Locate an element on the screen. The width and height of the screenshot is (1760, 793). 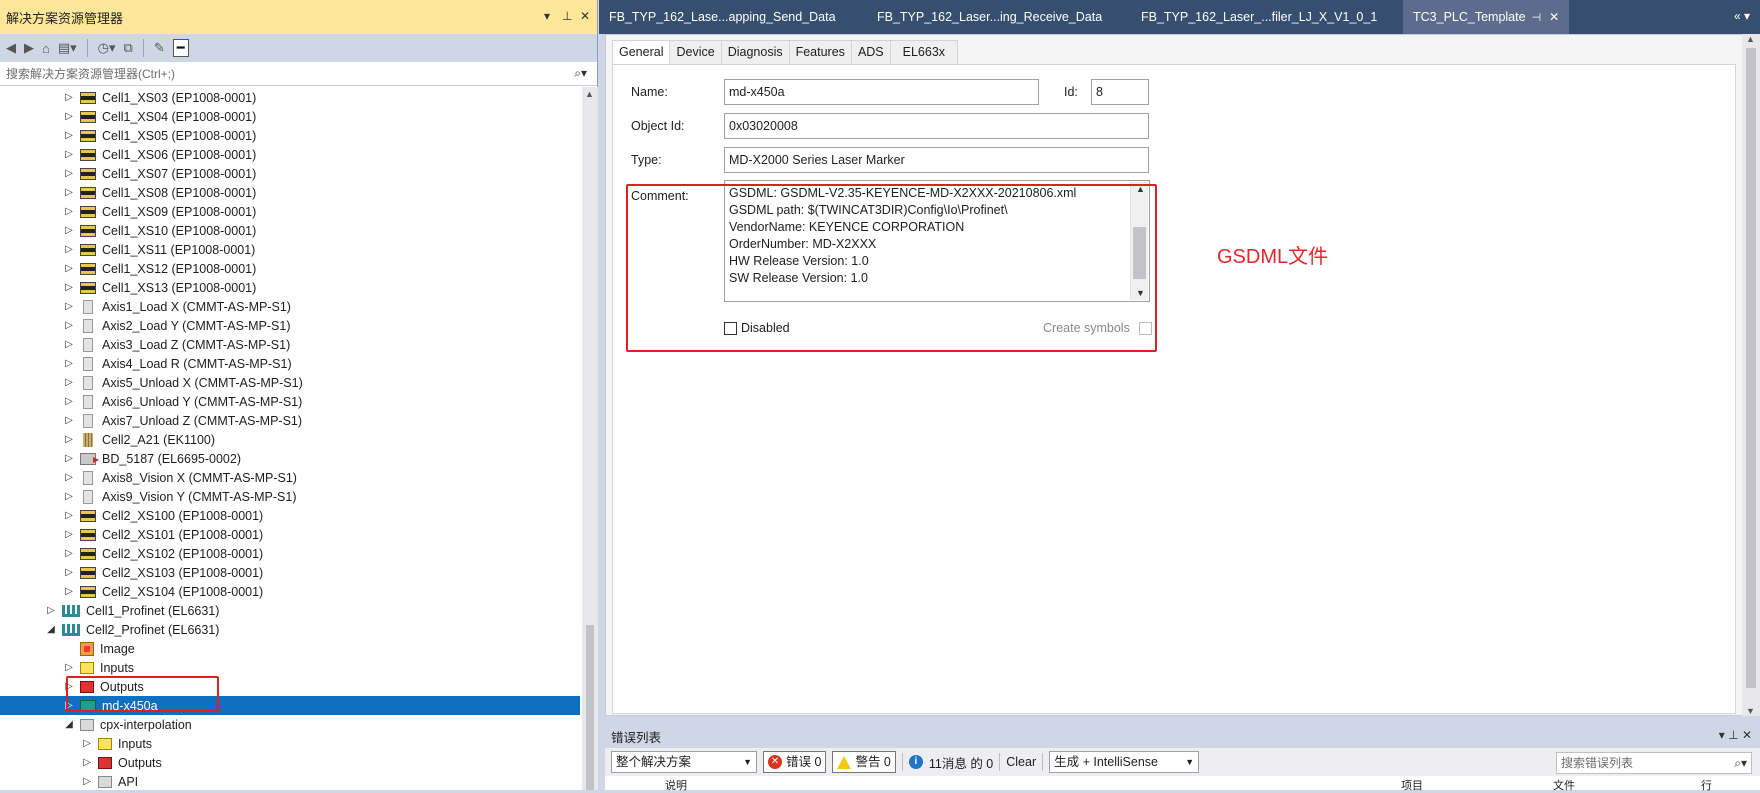
tree-item: ▷ Axis5_Unload X (CMMT-AS-MP-S1) is located at coordinates (290, 382).